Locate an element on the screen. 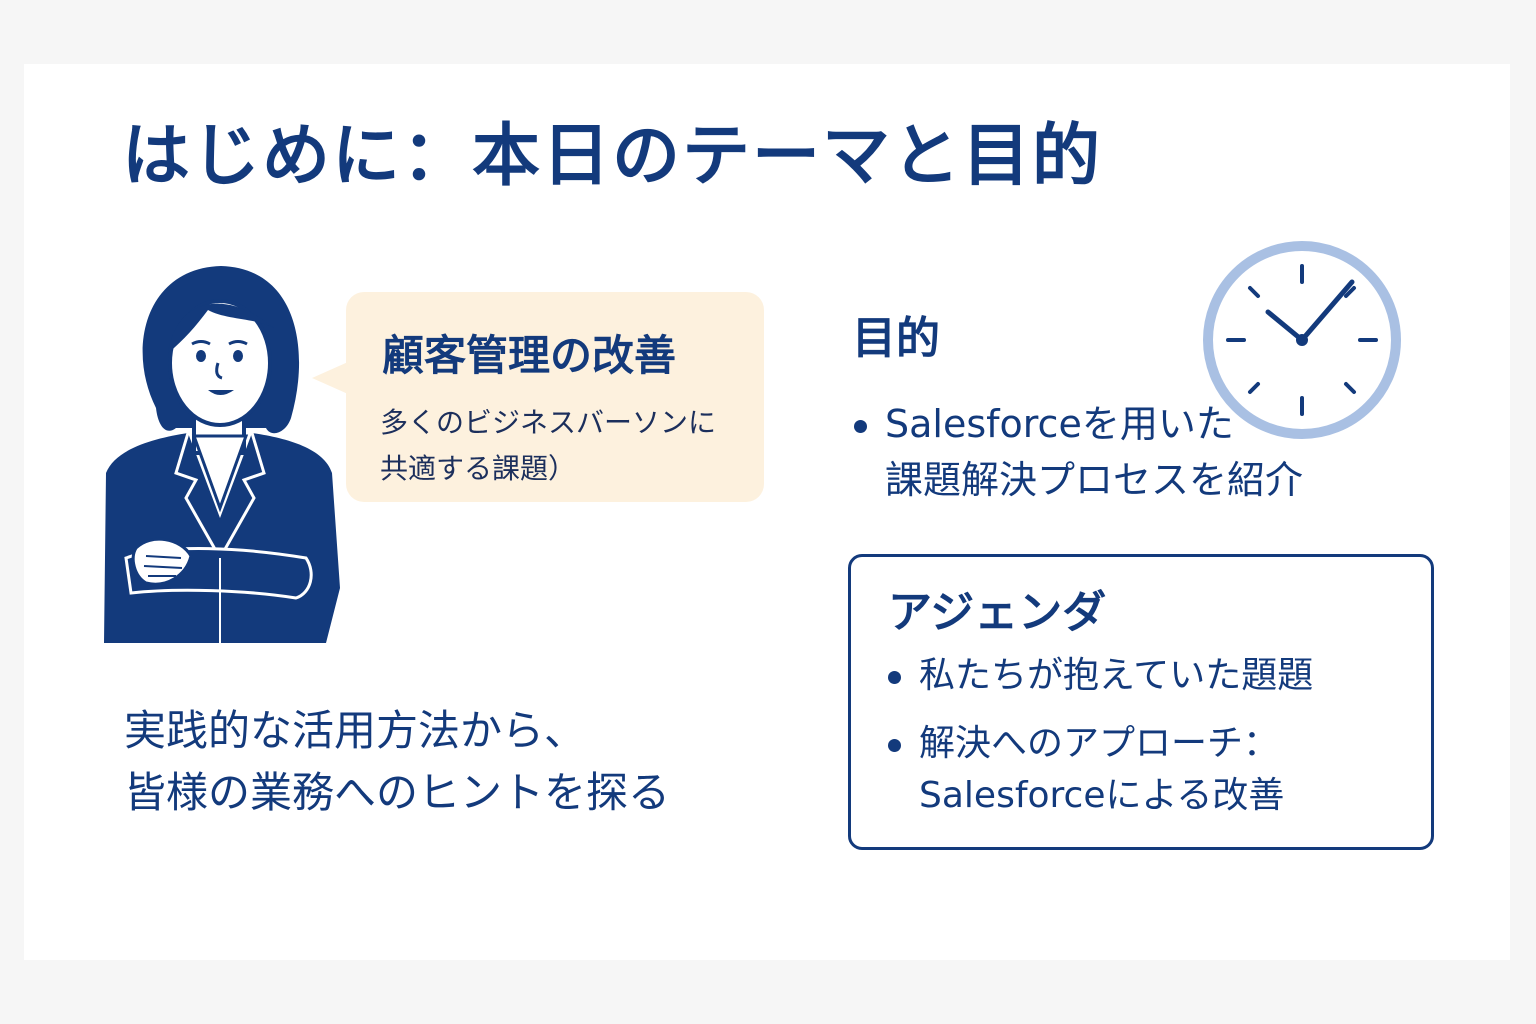 This screenshot has height=1024, width=1536. agenda-item-2-line-2: Salesforceによる改善 is located at coordinates (1102, 795).